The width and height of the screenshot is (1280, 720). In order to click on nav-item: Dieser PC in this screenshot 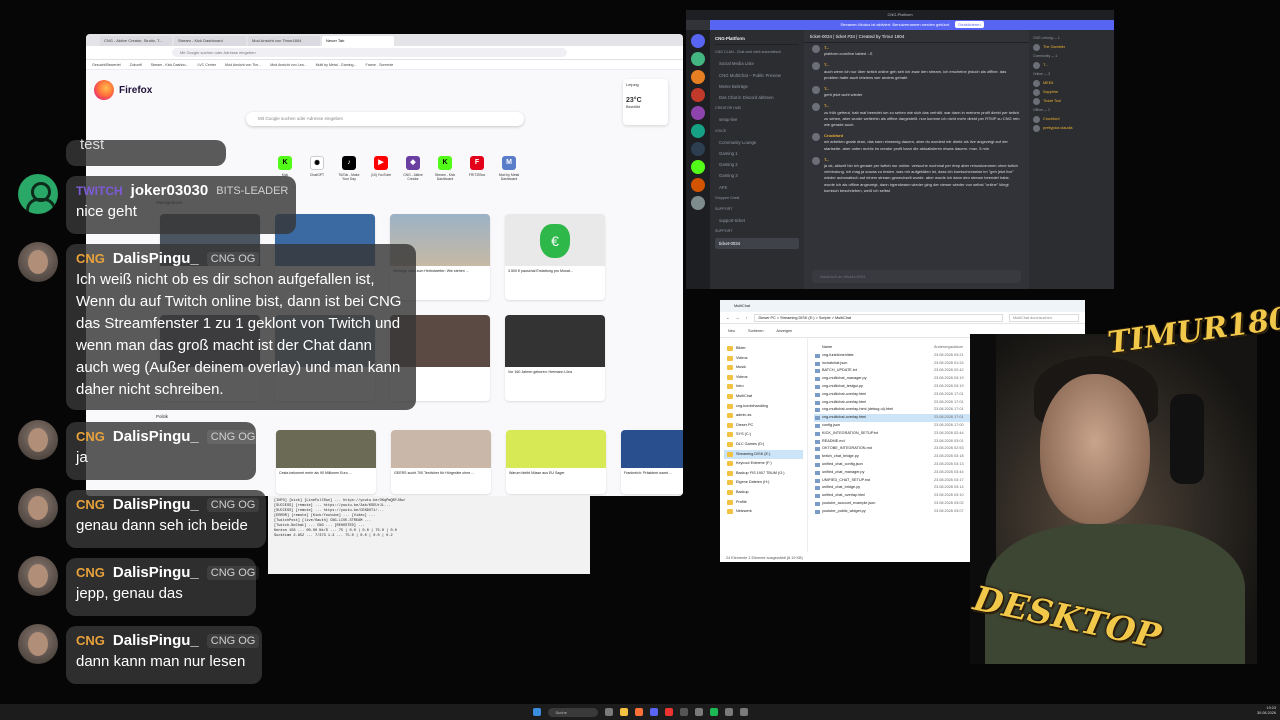, I will do `click(763, 426)`.